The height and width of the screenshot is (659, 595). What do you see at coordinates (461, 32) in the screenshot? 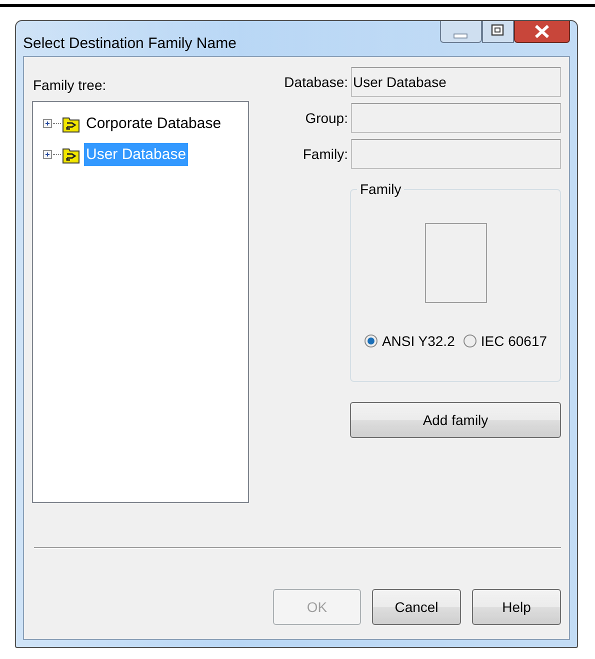
I see `minimize-icon` at bounding box center [461, 32].